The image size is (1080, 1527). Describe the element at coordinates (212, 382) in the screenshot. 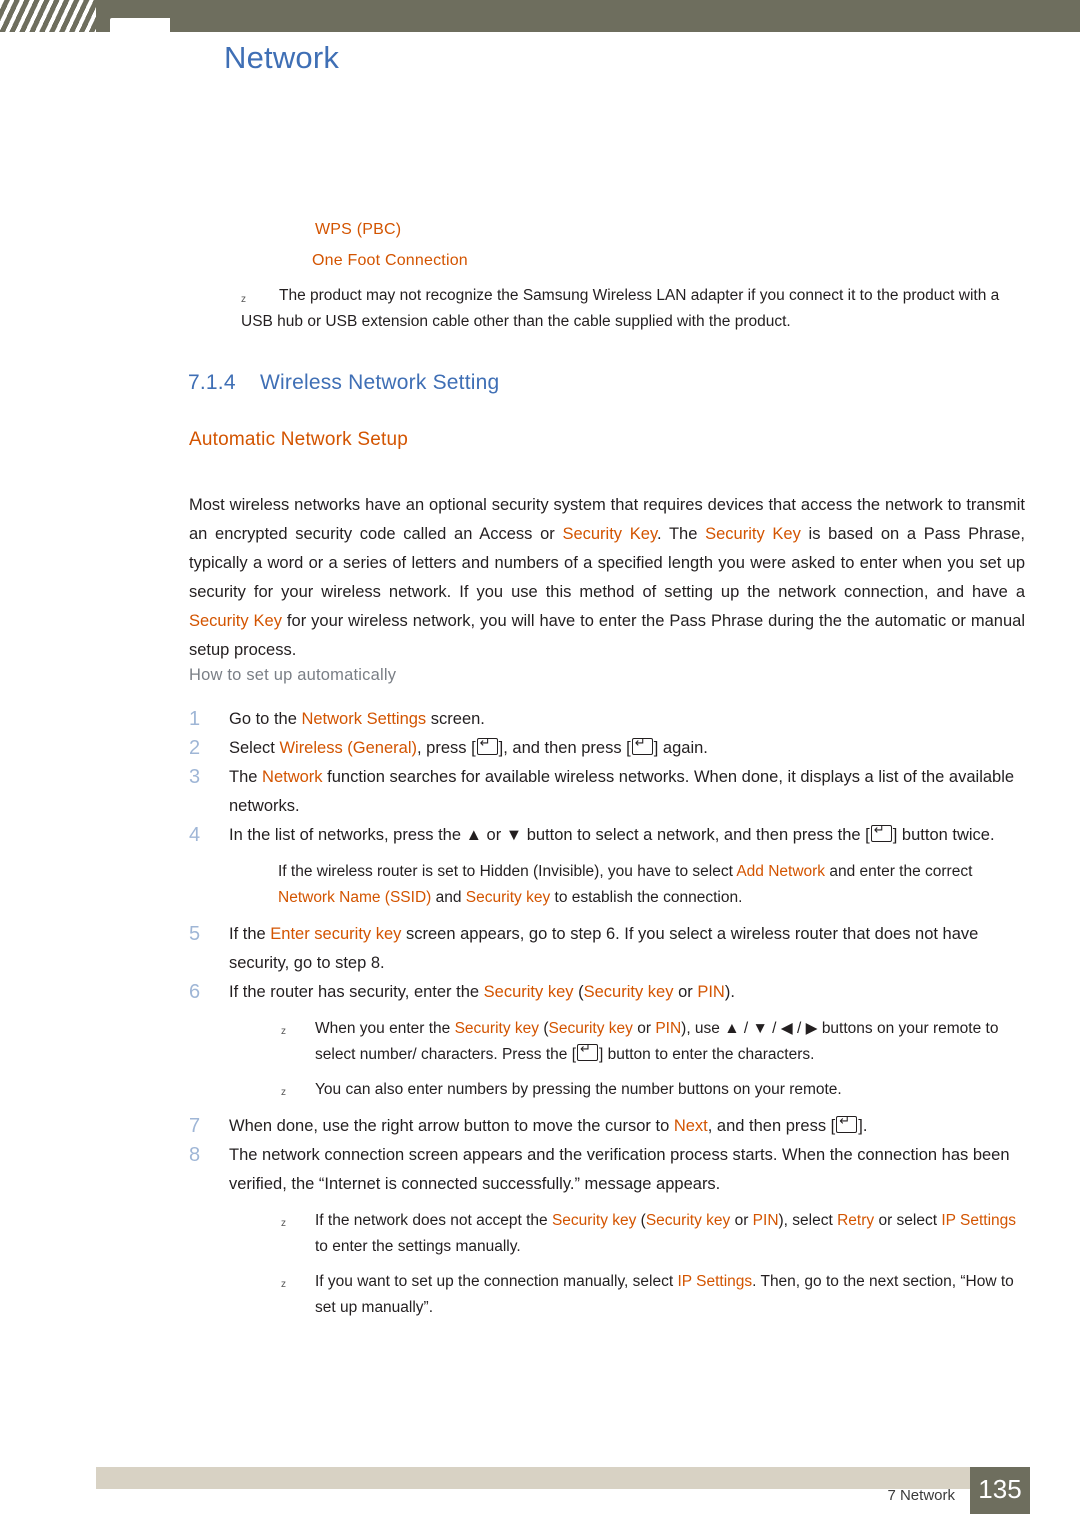

I see `section-number: 7.1.4` at that location.